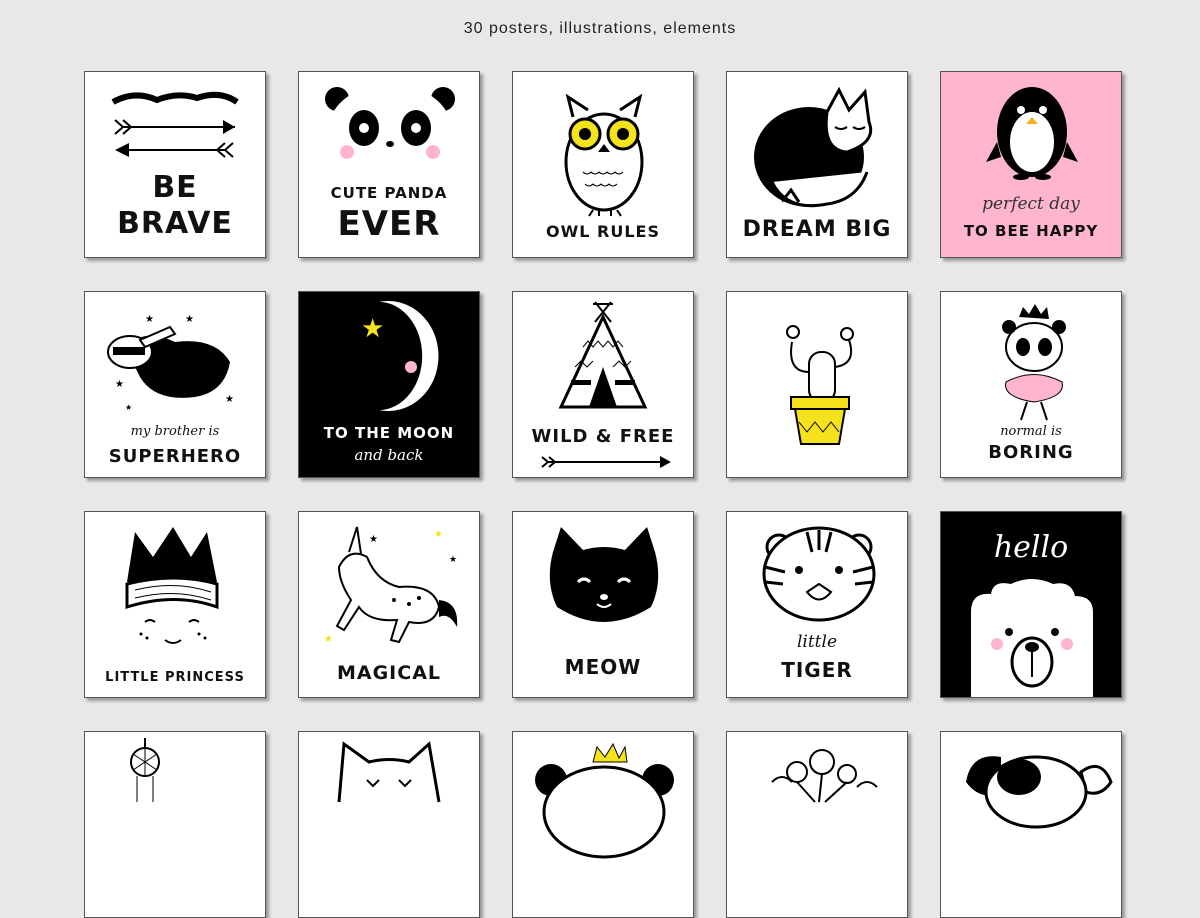  What do you see at coordinates (1031, 452) in the screenshot?
I see `poster-text-line-2: BORING` at bounding box center [1031, 452].